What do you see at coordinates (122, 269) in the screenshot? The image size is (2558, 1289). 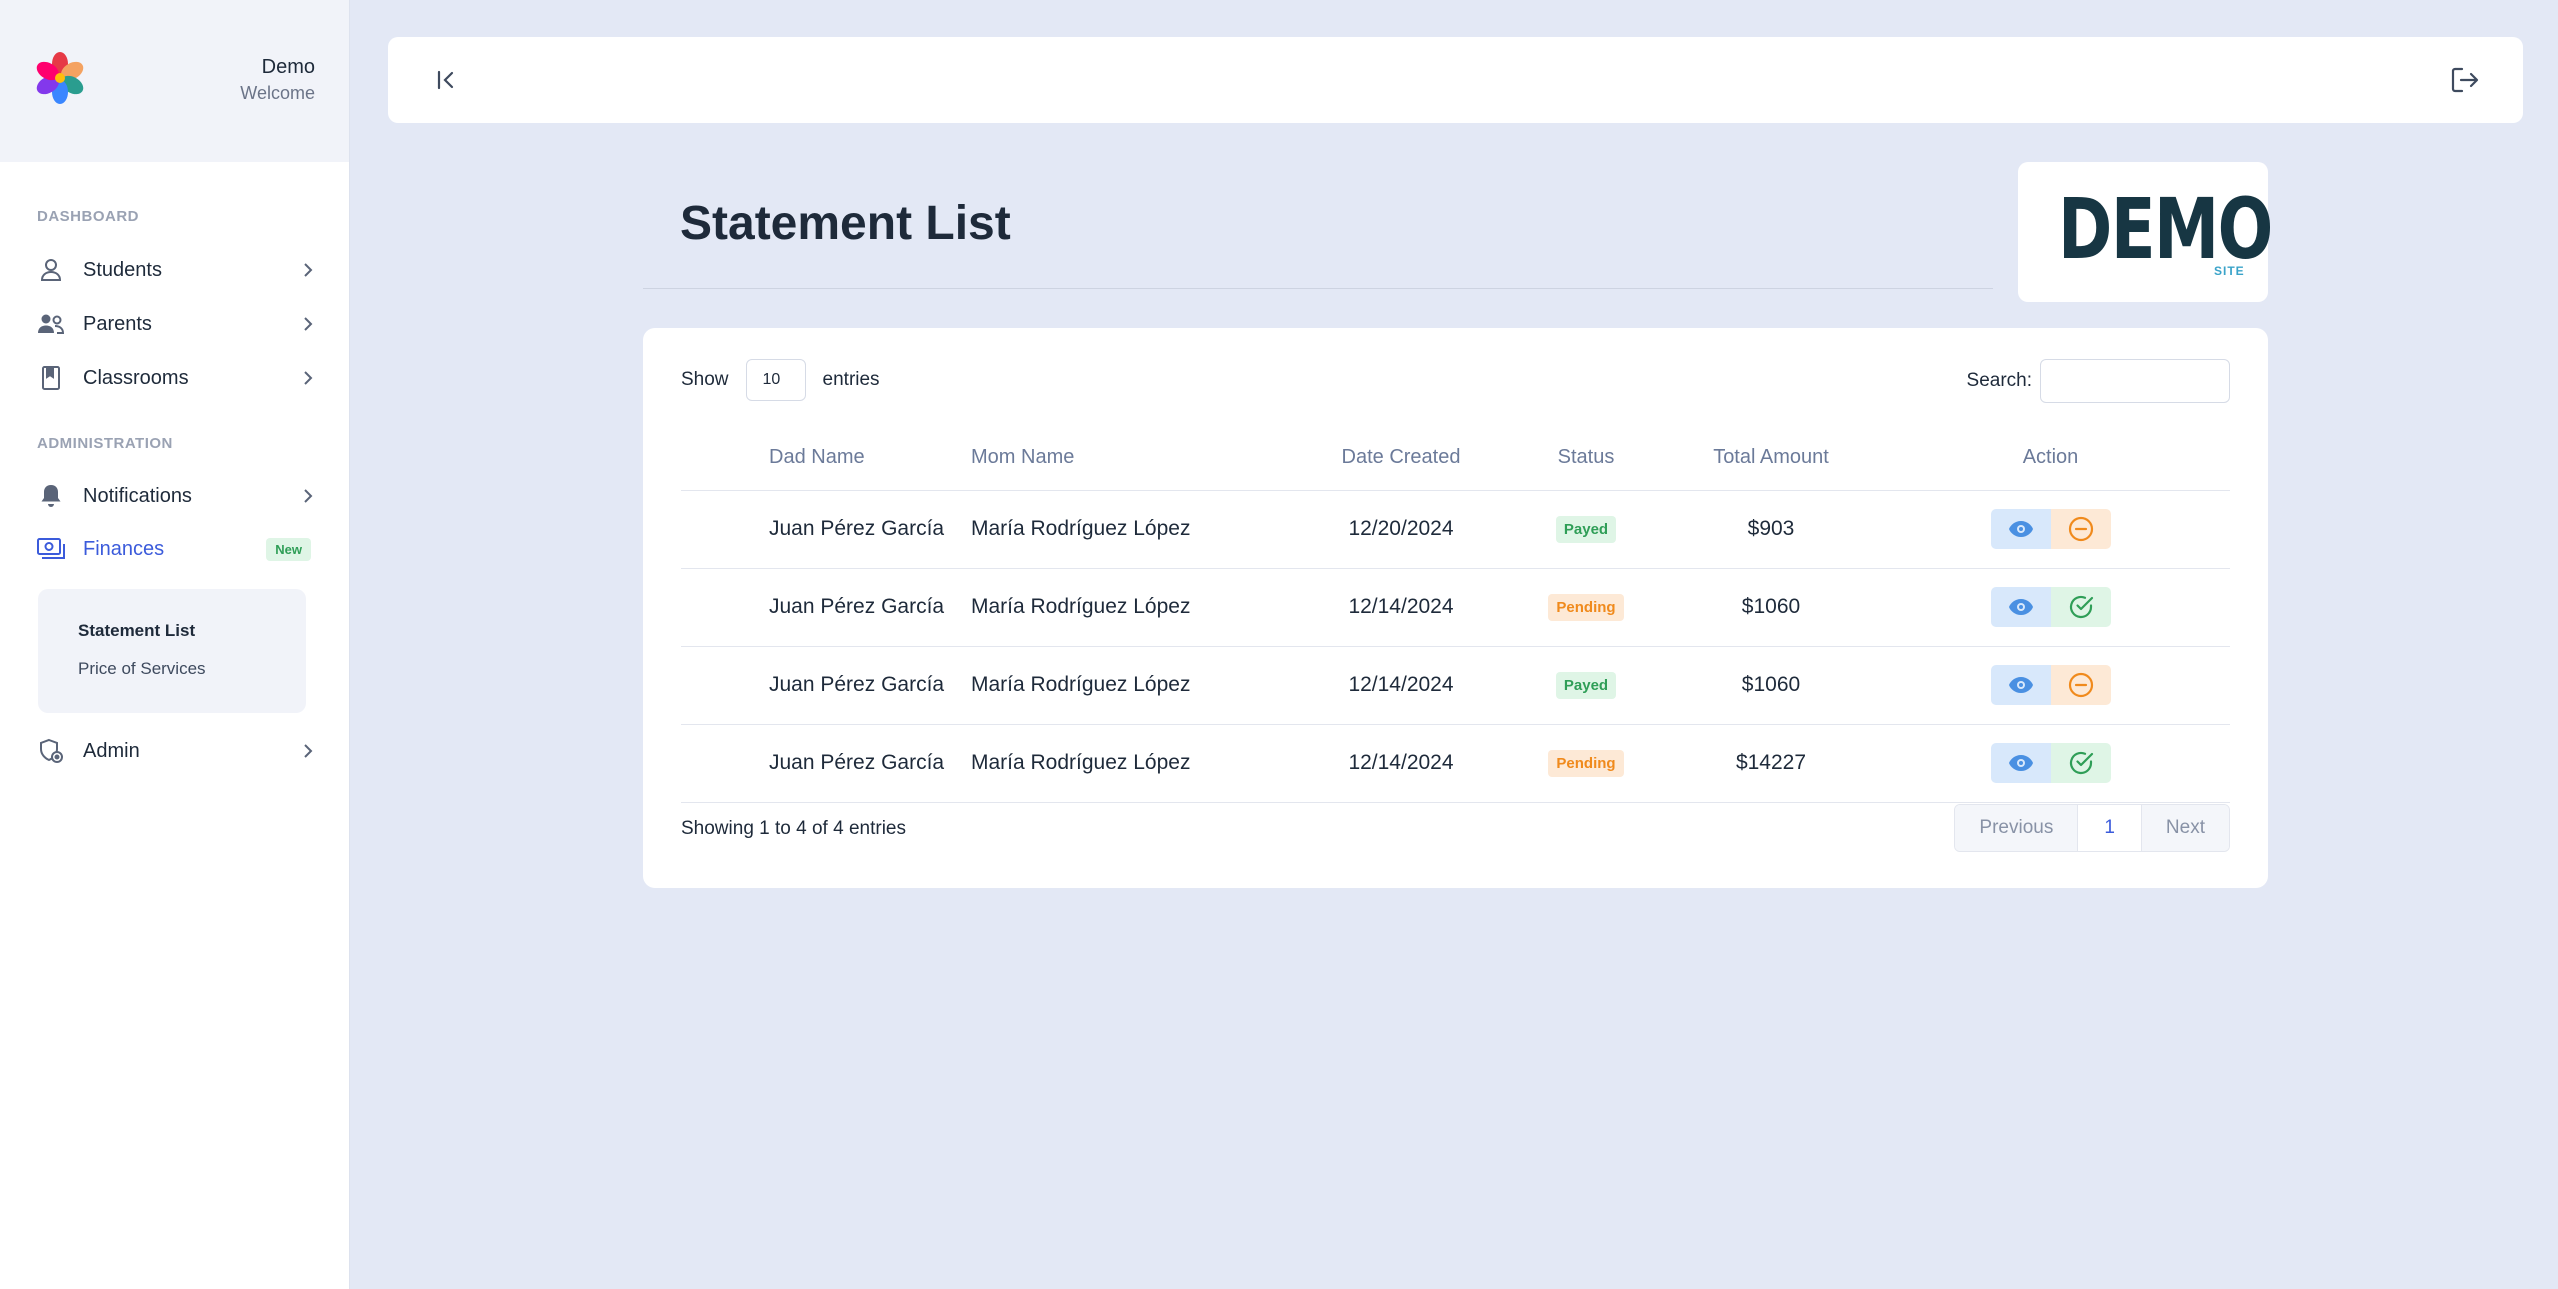 I see `sidebar-item-label: Students` at bounding box center [122, 269].